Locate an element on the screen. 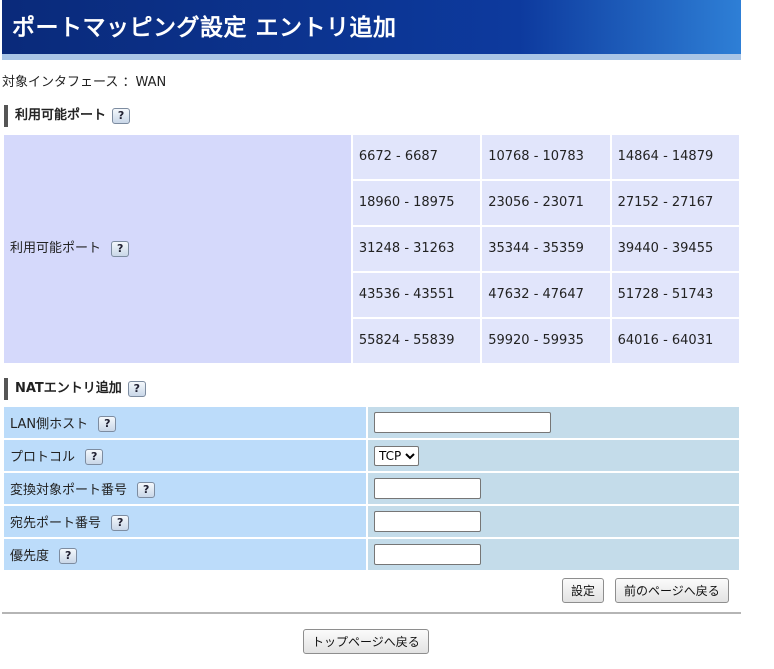  nat-entry-heading: NATエントリ追加 ? is located at coordinates (75, 389).